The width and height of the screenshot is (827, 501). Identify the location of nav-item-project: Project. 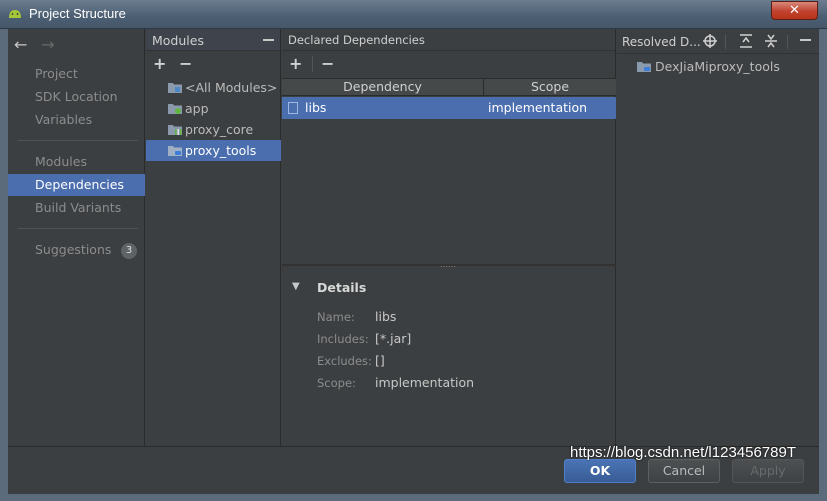
(76, 74).